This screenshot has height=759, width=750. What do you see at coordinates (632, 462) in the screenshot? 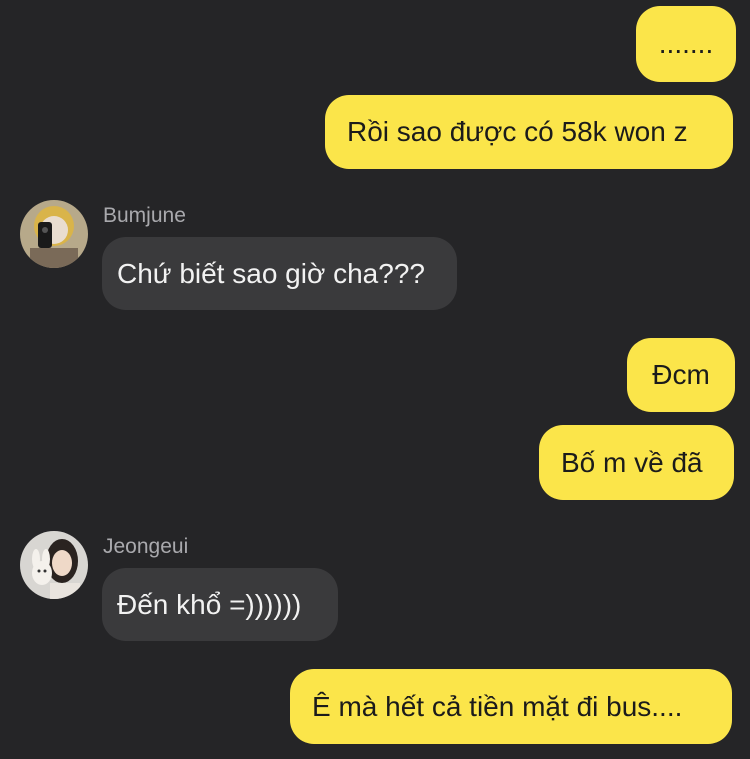
I see `message-text: Bố m về đã` at bounding box center [632, 462].